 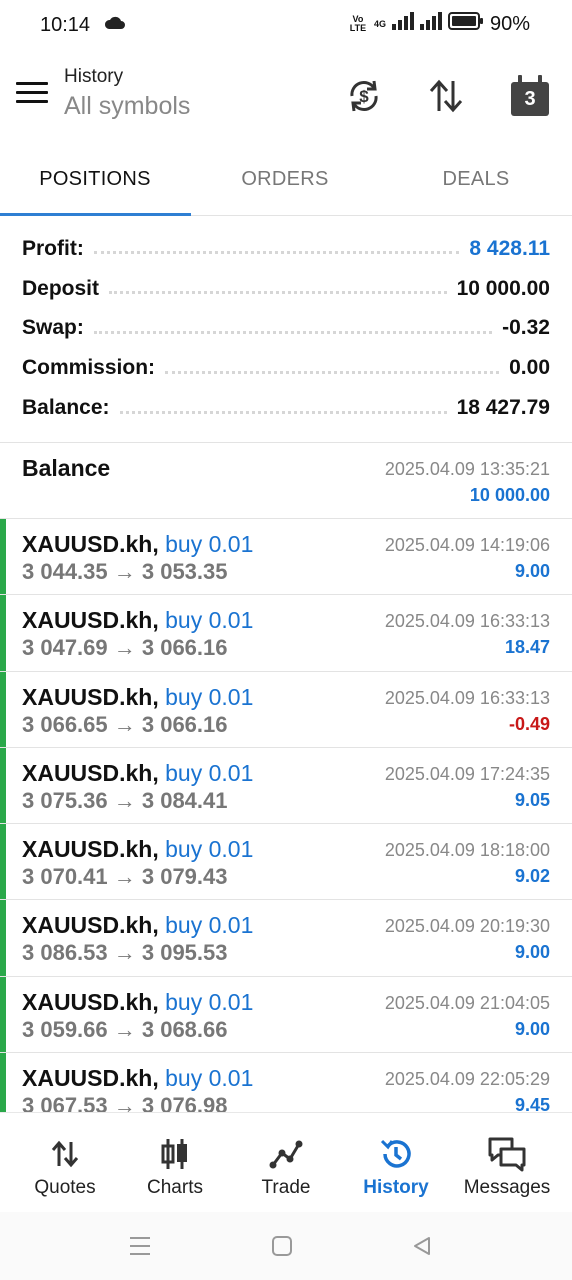 What do you see at coordinates (53, 248) in the screenshot?
I see `summary-label: Profit:` at bounding box center [53, 248].